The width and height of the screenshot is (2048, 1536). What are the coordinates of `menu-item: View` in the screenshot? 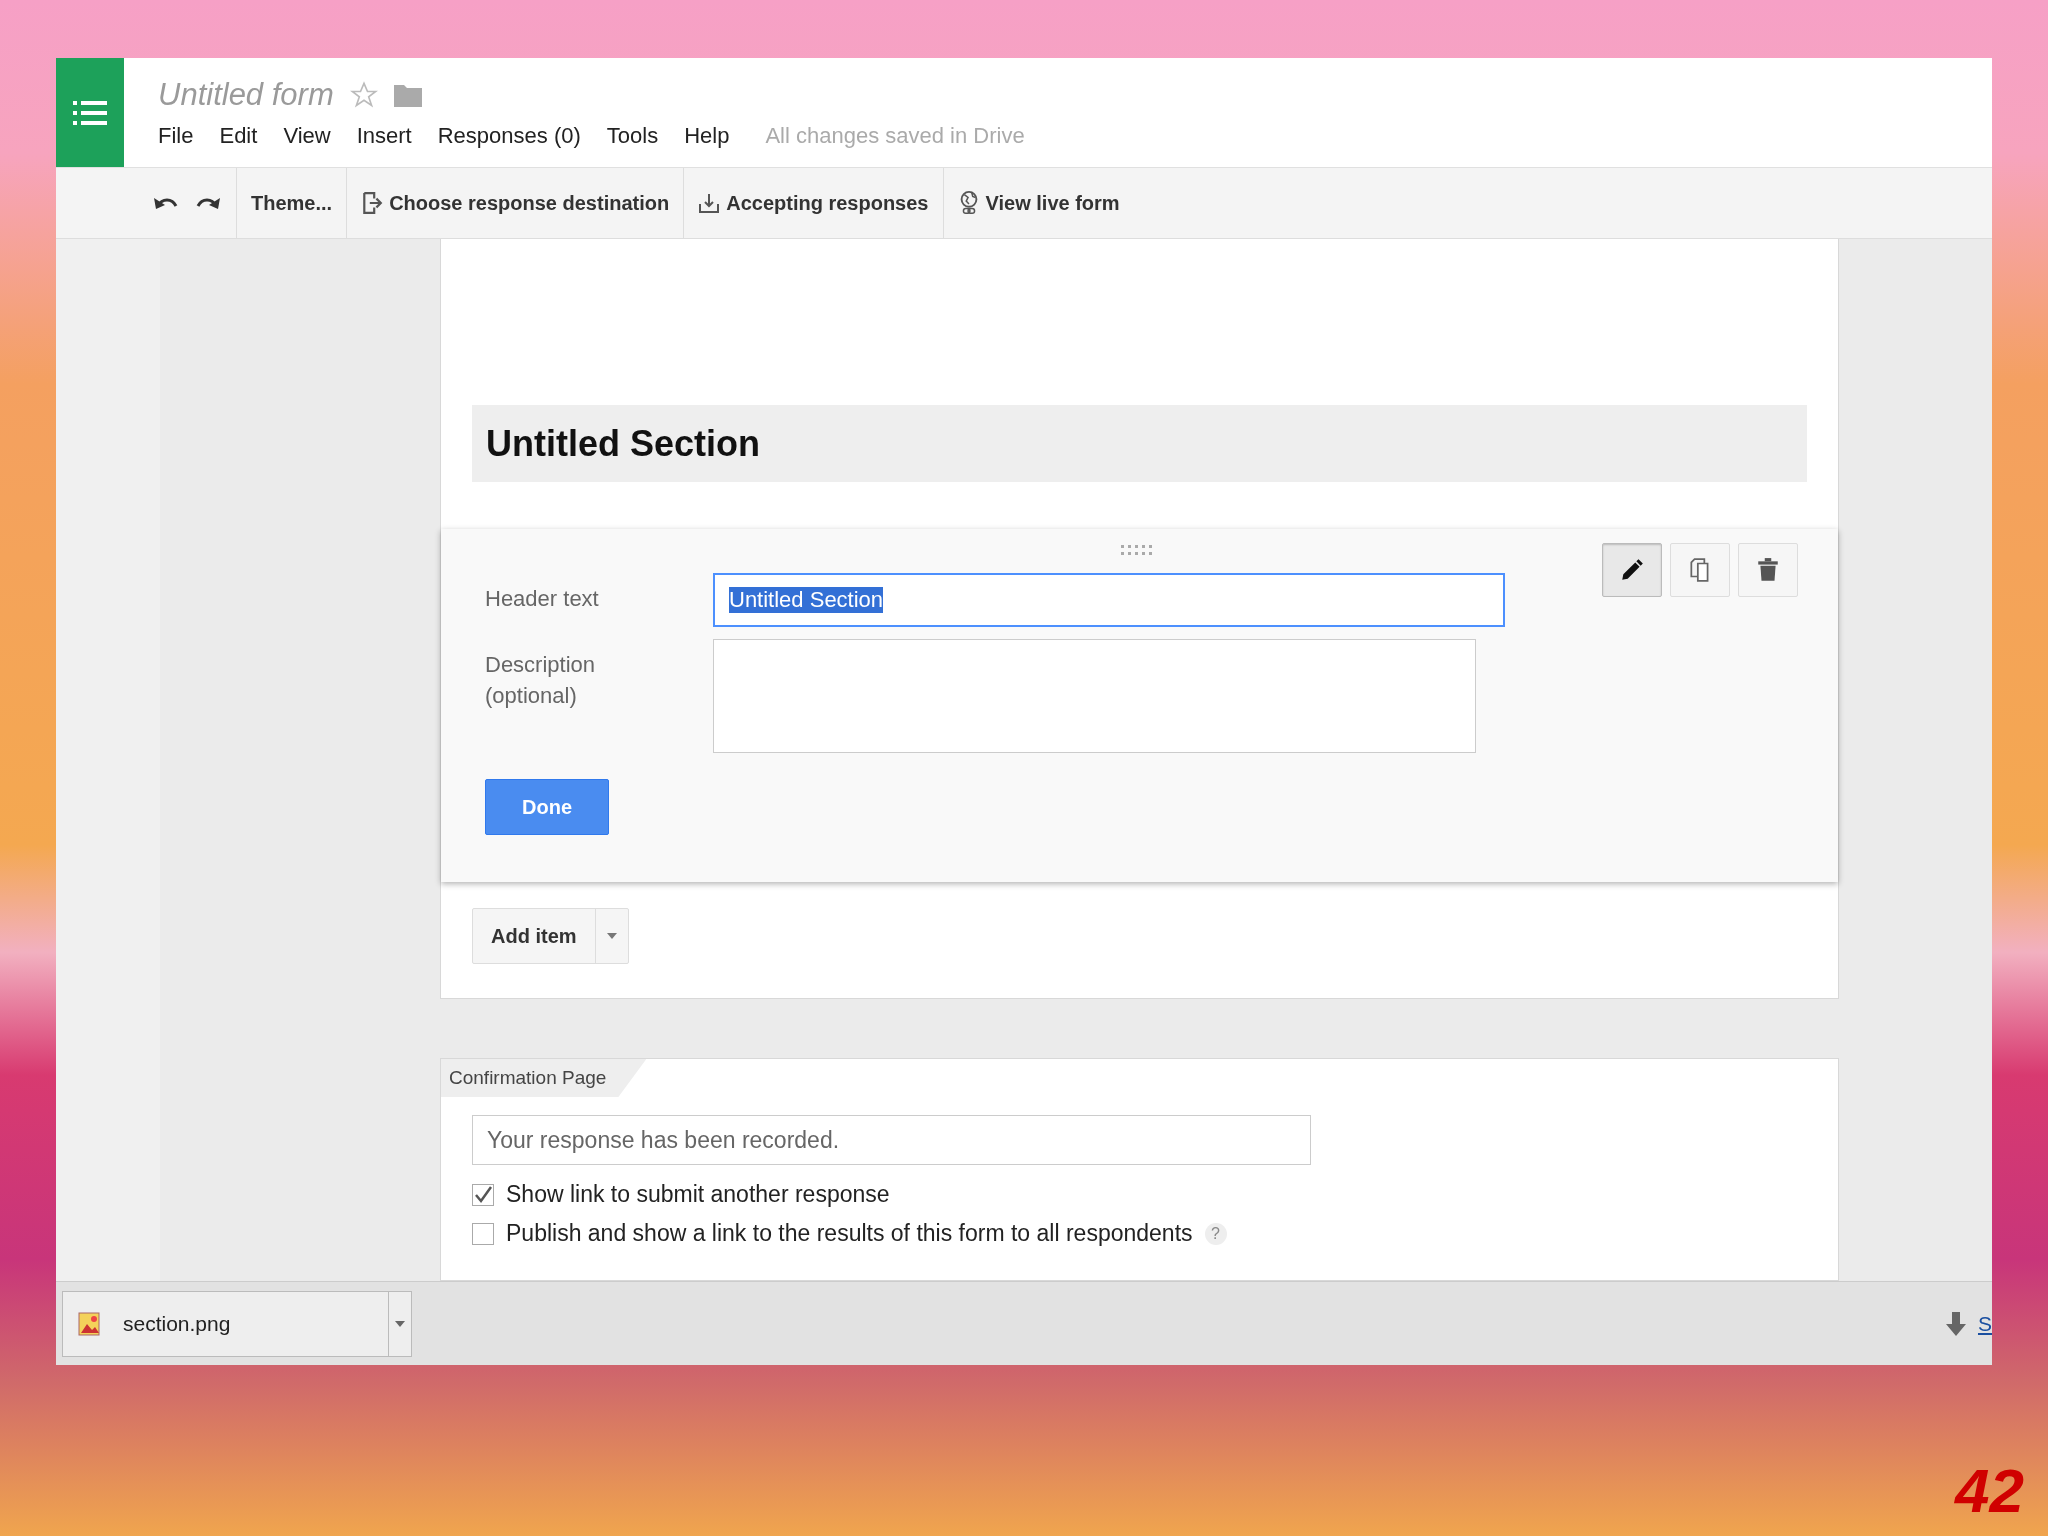 It's located at (307, 135).